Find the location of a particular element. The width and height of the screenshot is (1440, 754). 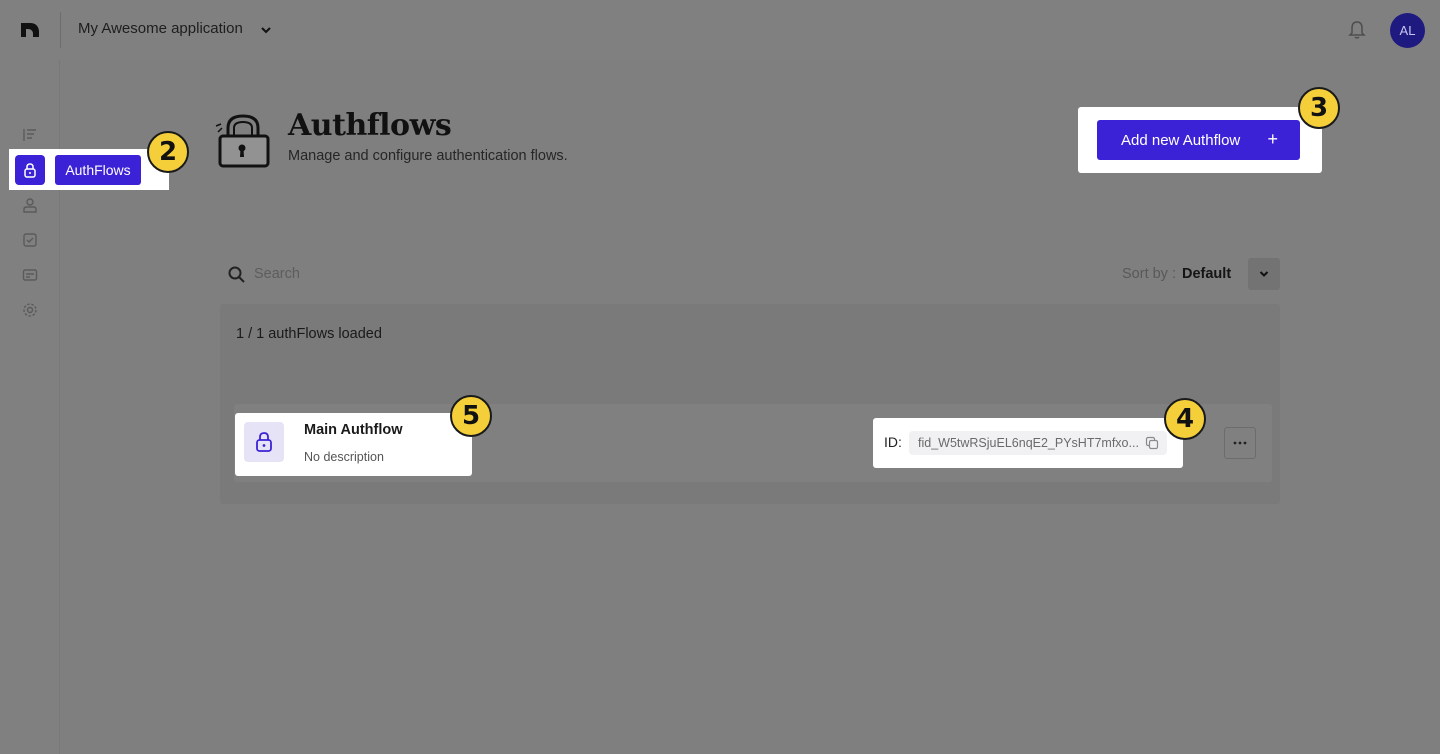

plus-icon: + is located at coordinates (1272, 139).